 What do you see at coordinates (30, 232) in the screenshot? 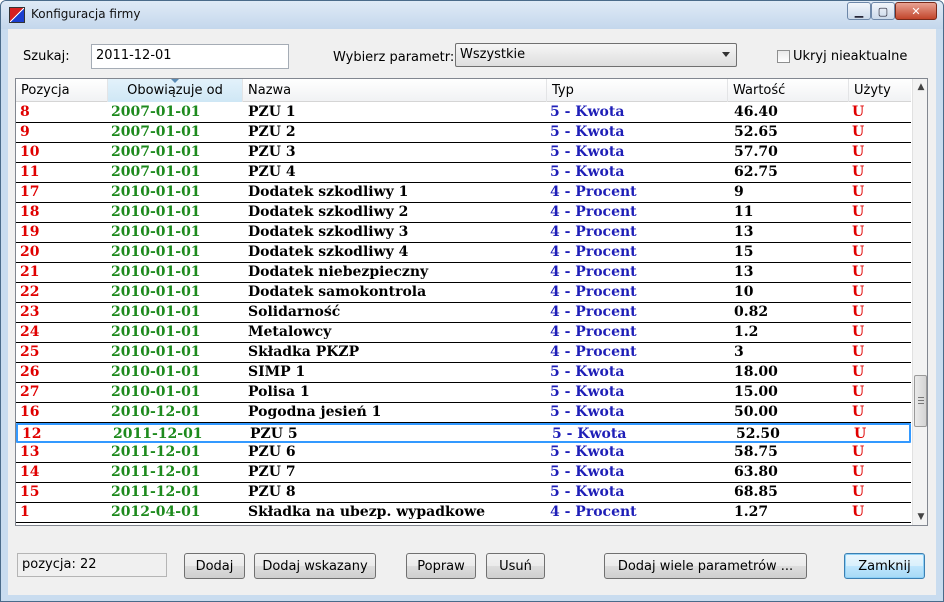
I see `cell-position: 19` at bounding box center [30, 232].